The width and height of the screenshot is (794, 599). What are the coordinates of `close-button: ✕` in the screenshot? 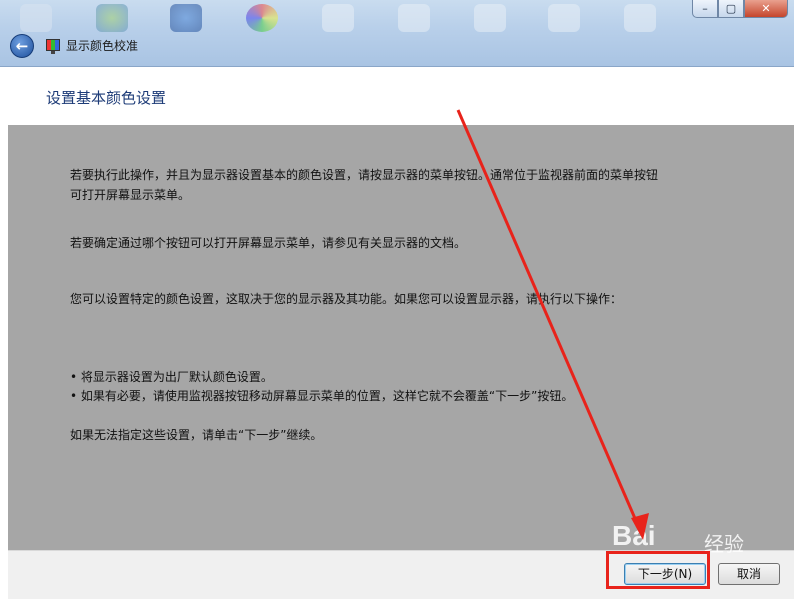 It's located at (766, 9).